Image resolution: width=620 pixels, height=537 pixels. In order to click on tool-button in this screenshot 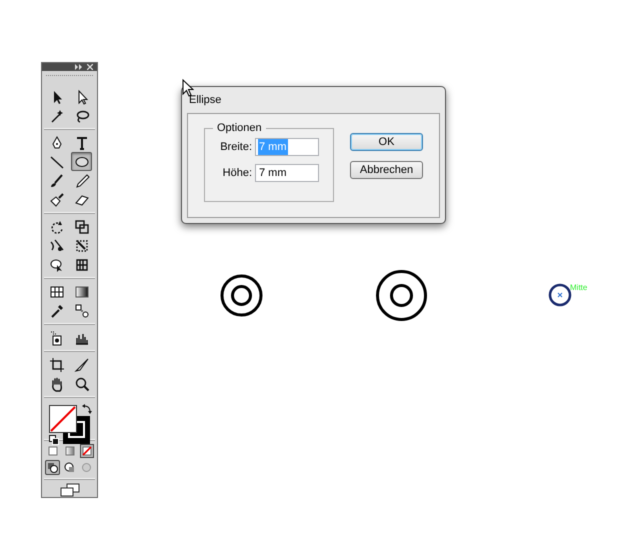, I will do `click(81, 161)`.